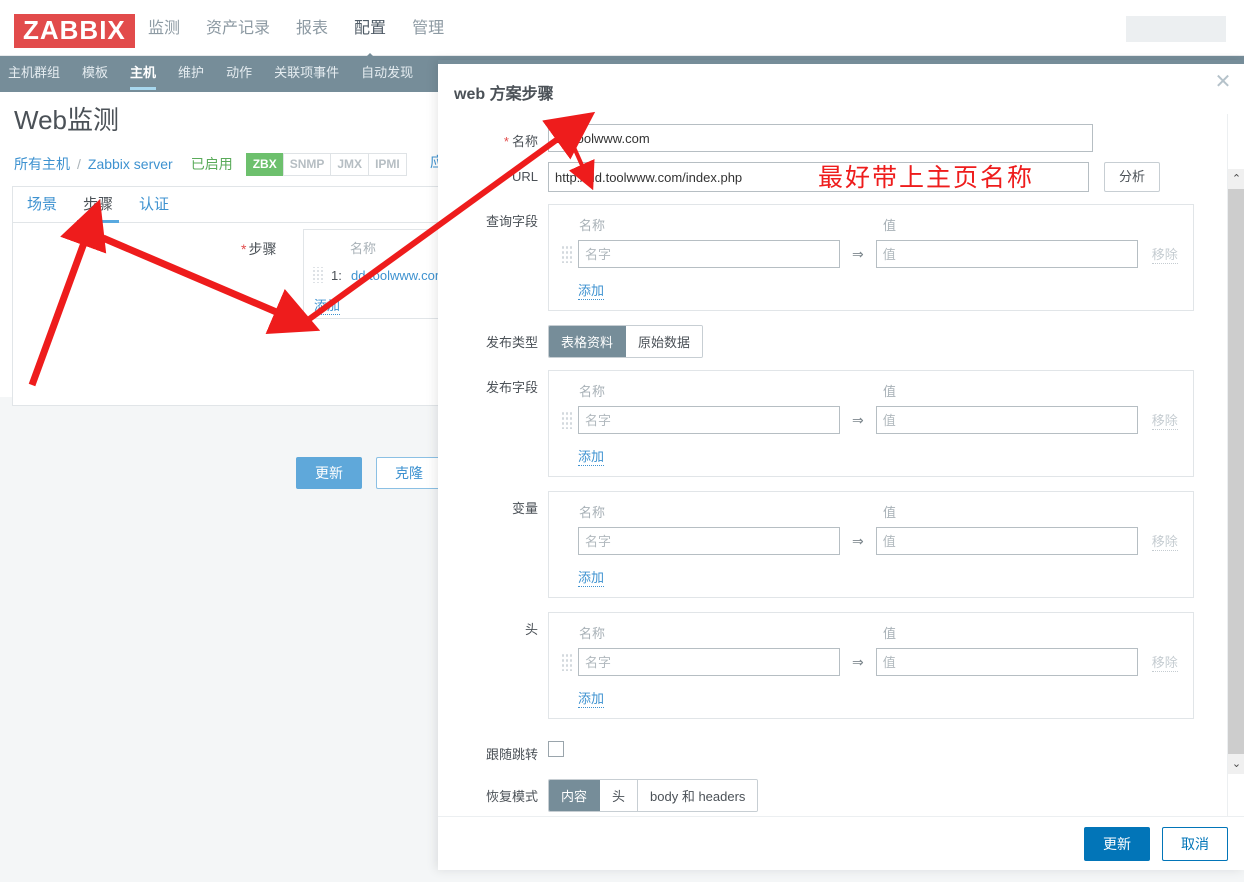 The width and height of the screenshot is (1244, 882). What do you see at coordinates (1176, 29) in the screenshot?
I see `global-search-input` at bounding box center [1176, 29].